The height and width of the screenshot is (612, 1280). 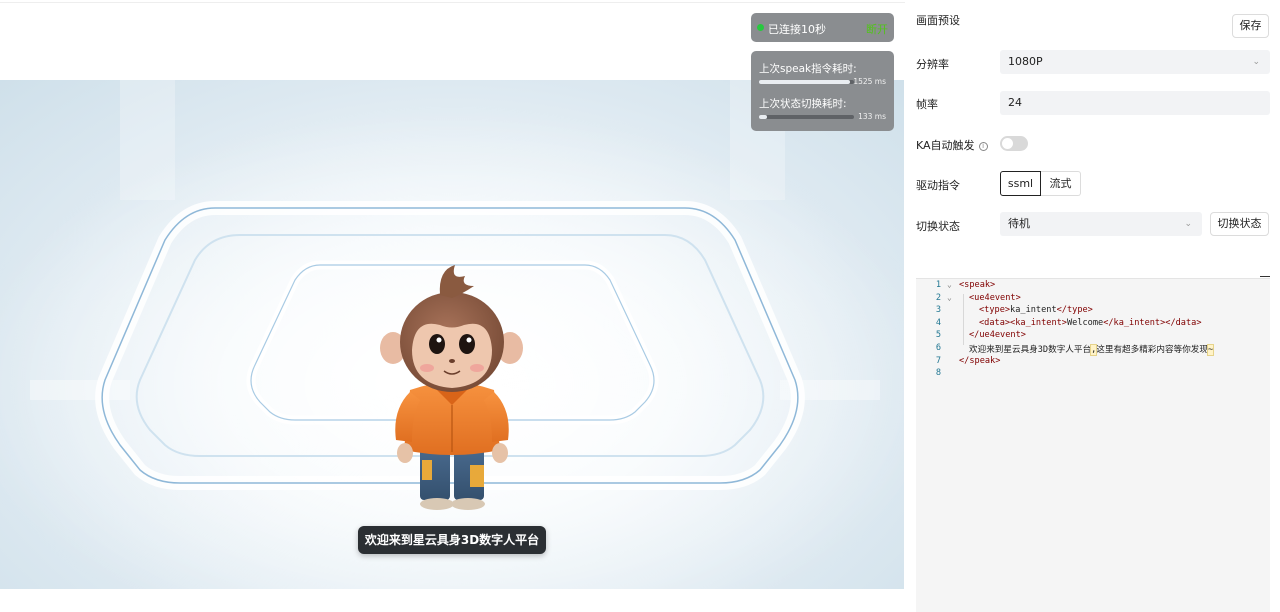 I want to click on switch-state-button: 切换状态, so click(x=1239, y=224).